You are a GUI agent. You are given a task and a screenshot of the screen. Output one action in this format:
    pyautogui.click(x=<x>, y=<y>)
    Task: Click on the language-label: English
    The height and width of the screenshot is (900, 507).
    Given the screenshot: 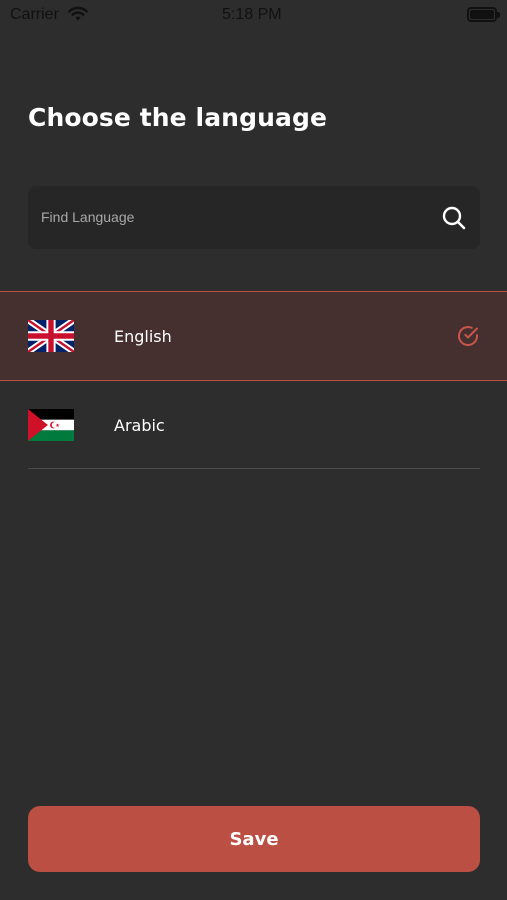 What is the action you would take?
    pyautogui.click(x=143, y=336)
    